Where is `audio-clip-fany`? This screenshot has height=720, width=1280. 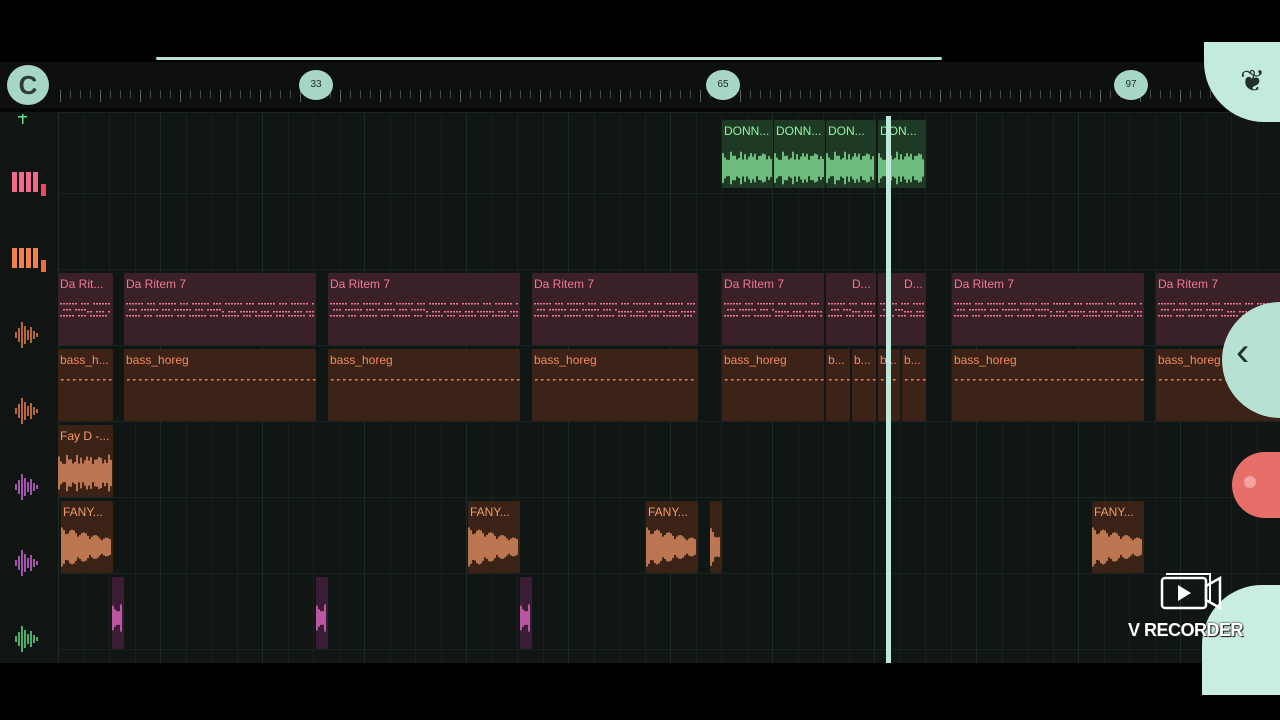
audio-clip-fany is located at coordinates (716, 537).